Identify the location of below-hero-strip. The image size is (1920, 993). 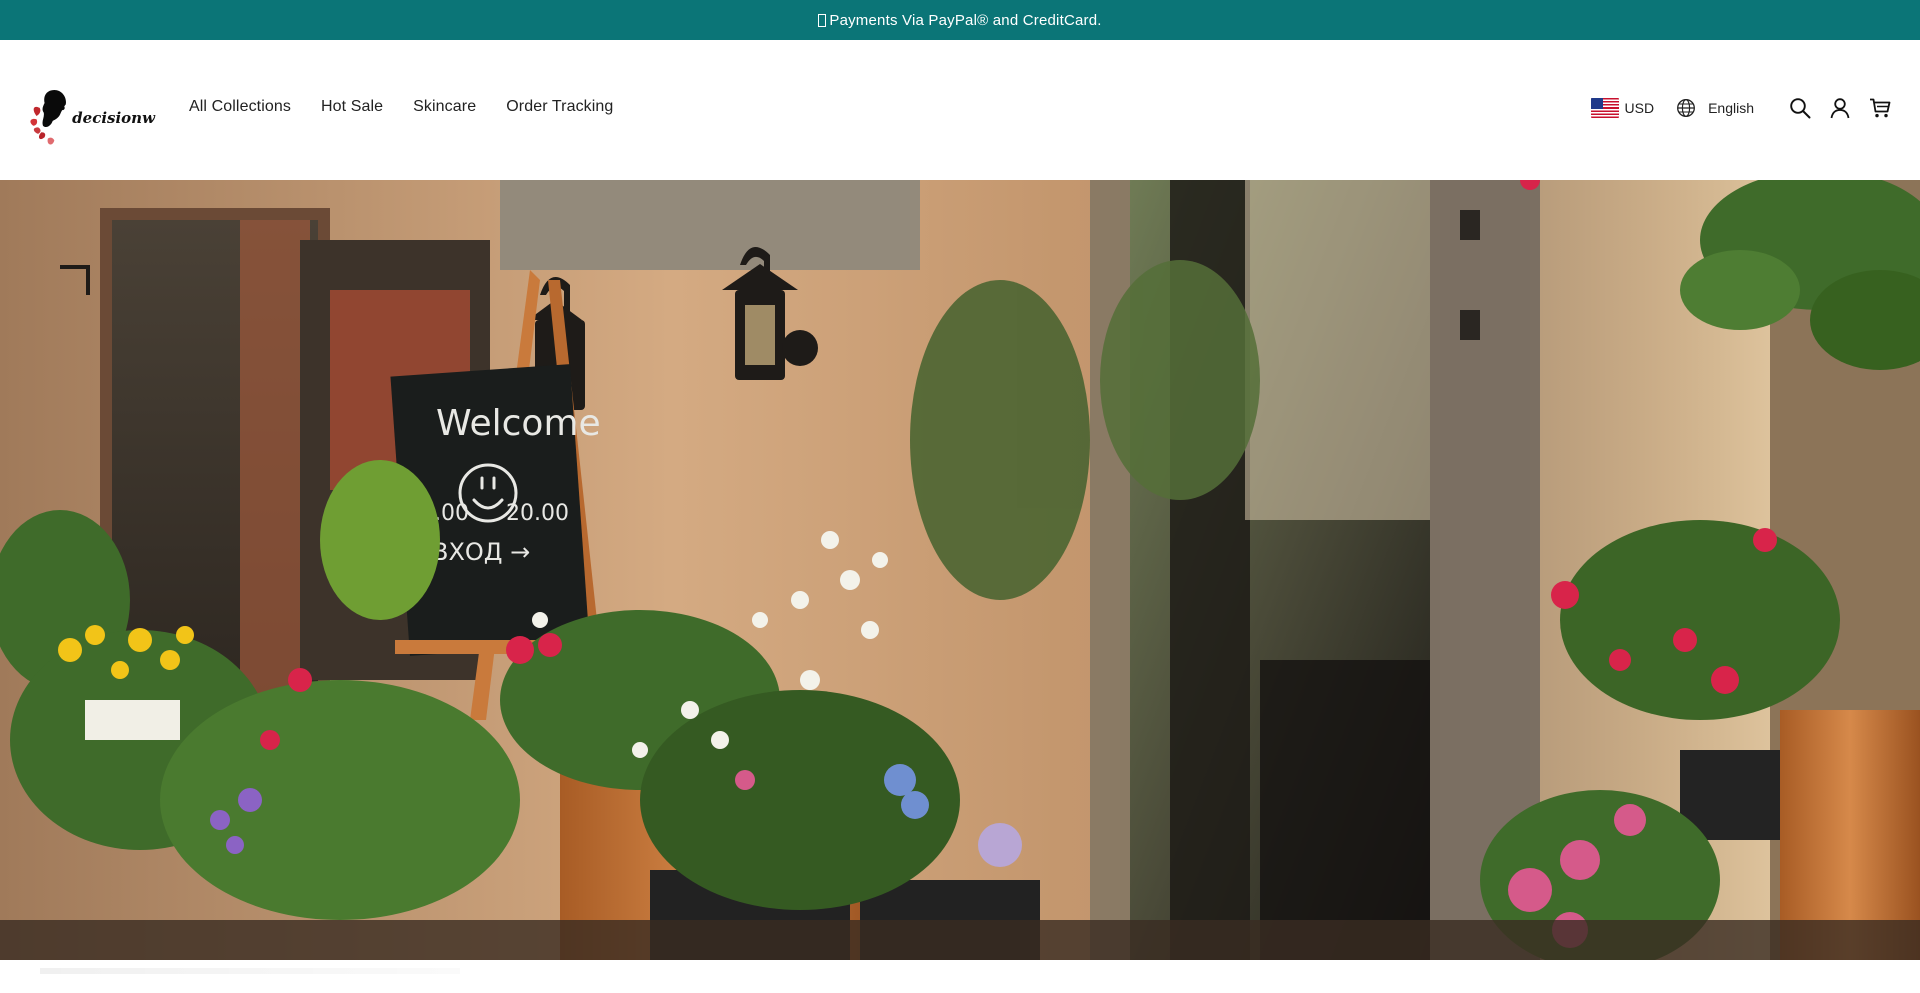
(960, 976).